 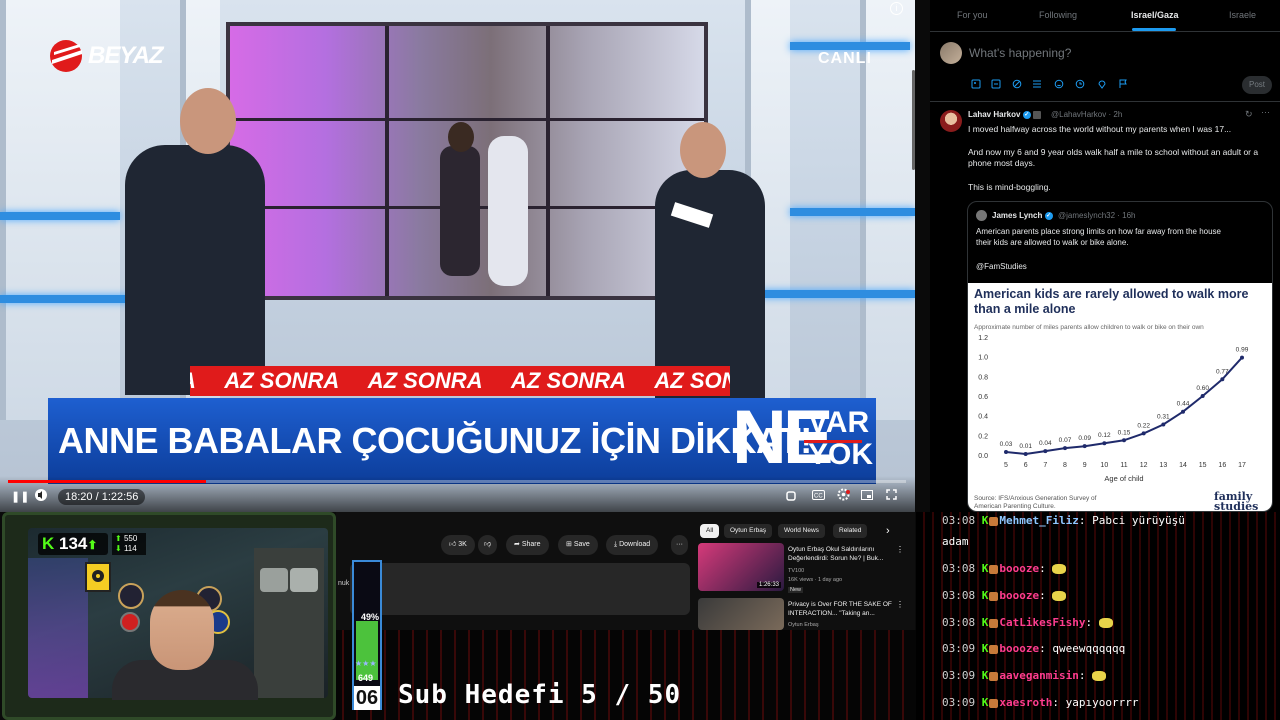 What do you see at coordinates (1017, 84) in the screenshot?
I see `grok-icon` at bounding box center [1017, 84].